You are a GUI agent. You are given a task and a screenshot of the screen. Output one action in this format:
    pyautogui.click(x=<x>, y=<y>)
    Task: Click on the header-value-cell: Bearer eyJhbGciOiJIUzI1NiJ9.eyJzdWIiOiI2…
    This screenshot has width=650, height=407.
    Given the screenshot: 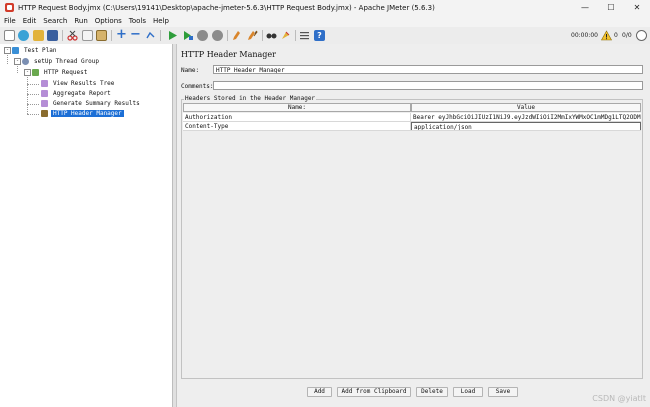 What is the action you would take?
    pyautogui.click(x=526, y=117)
    